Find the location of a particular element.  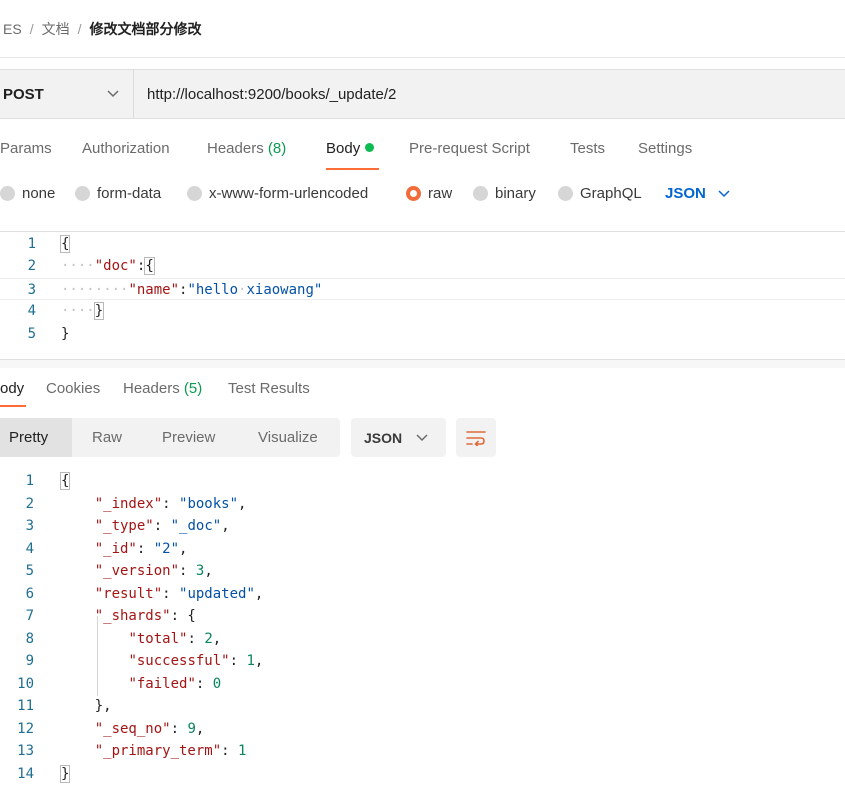

view-raw-button: Raw is located at coordinates (107, 437).